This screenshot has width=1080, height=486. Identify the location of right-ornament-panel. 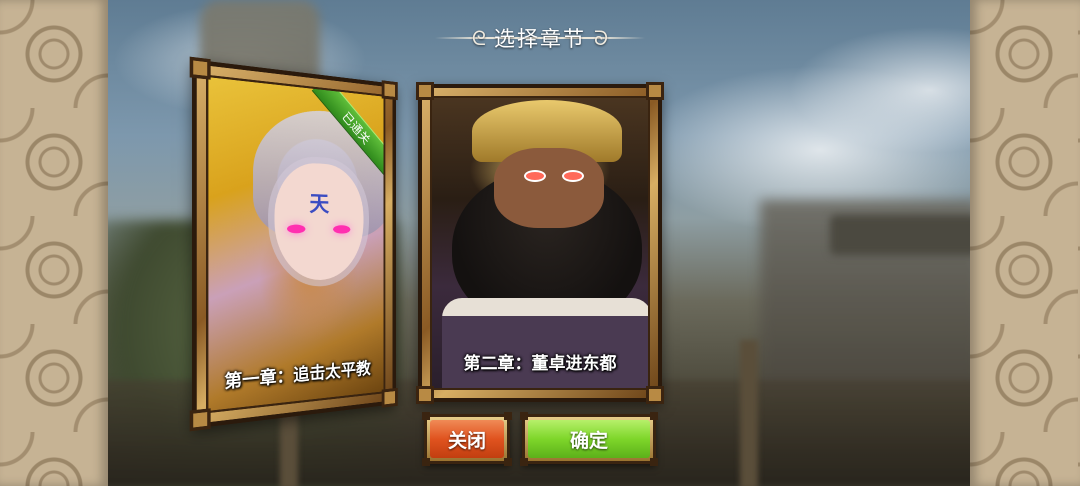
(1025, 243).